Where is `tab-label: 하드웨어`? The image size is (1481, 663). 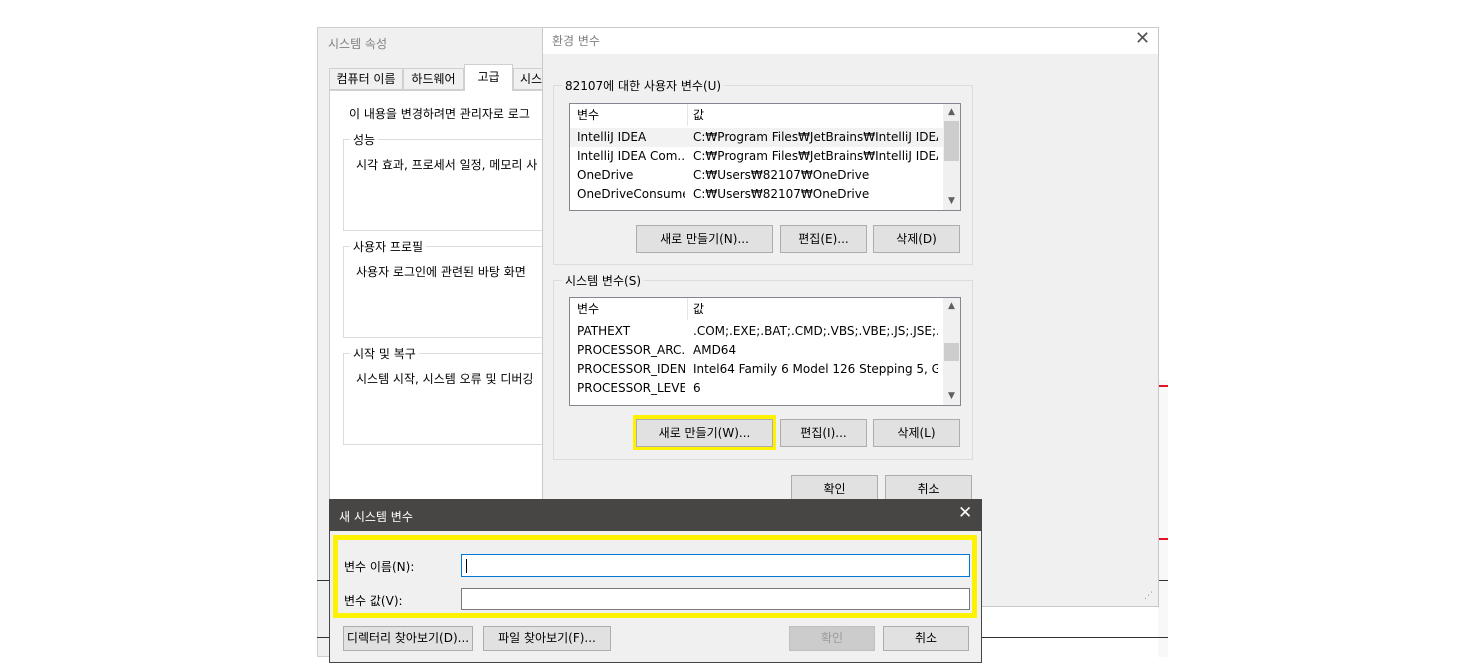
tab-label: 하드웨어 is located at coordinates (433, 79).